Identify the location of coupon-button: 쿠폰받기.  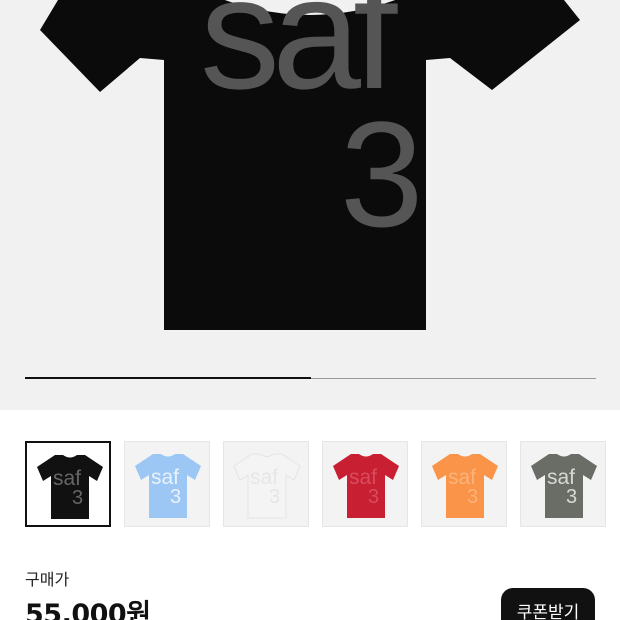
(548, 604).